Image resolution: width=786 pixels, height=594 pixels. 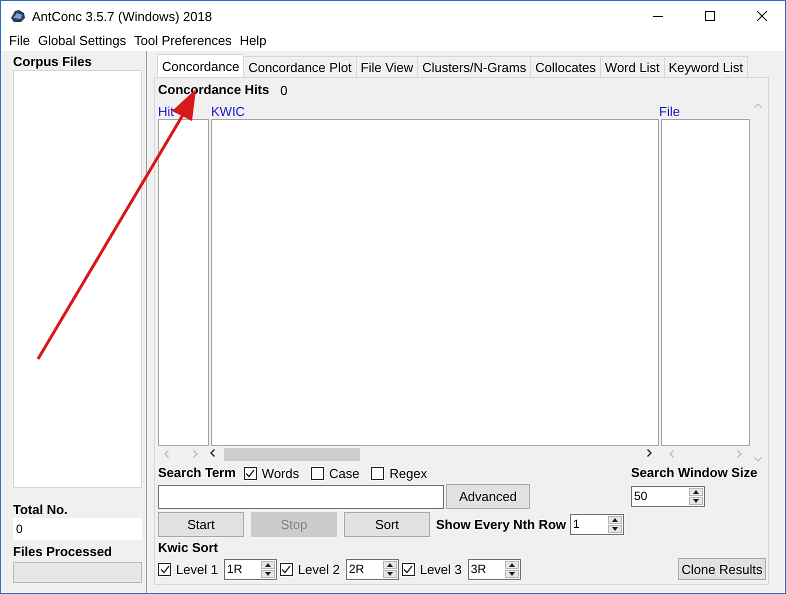 What do you see at coordinates (408, 473) in the screenshot?
I see `checkbox-label: Regex` at bounding box center [408, 473].